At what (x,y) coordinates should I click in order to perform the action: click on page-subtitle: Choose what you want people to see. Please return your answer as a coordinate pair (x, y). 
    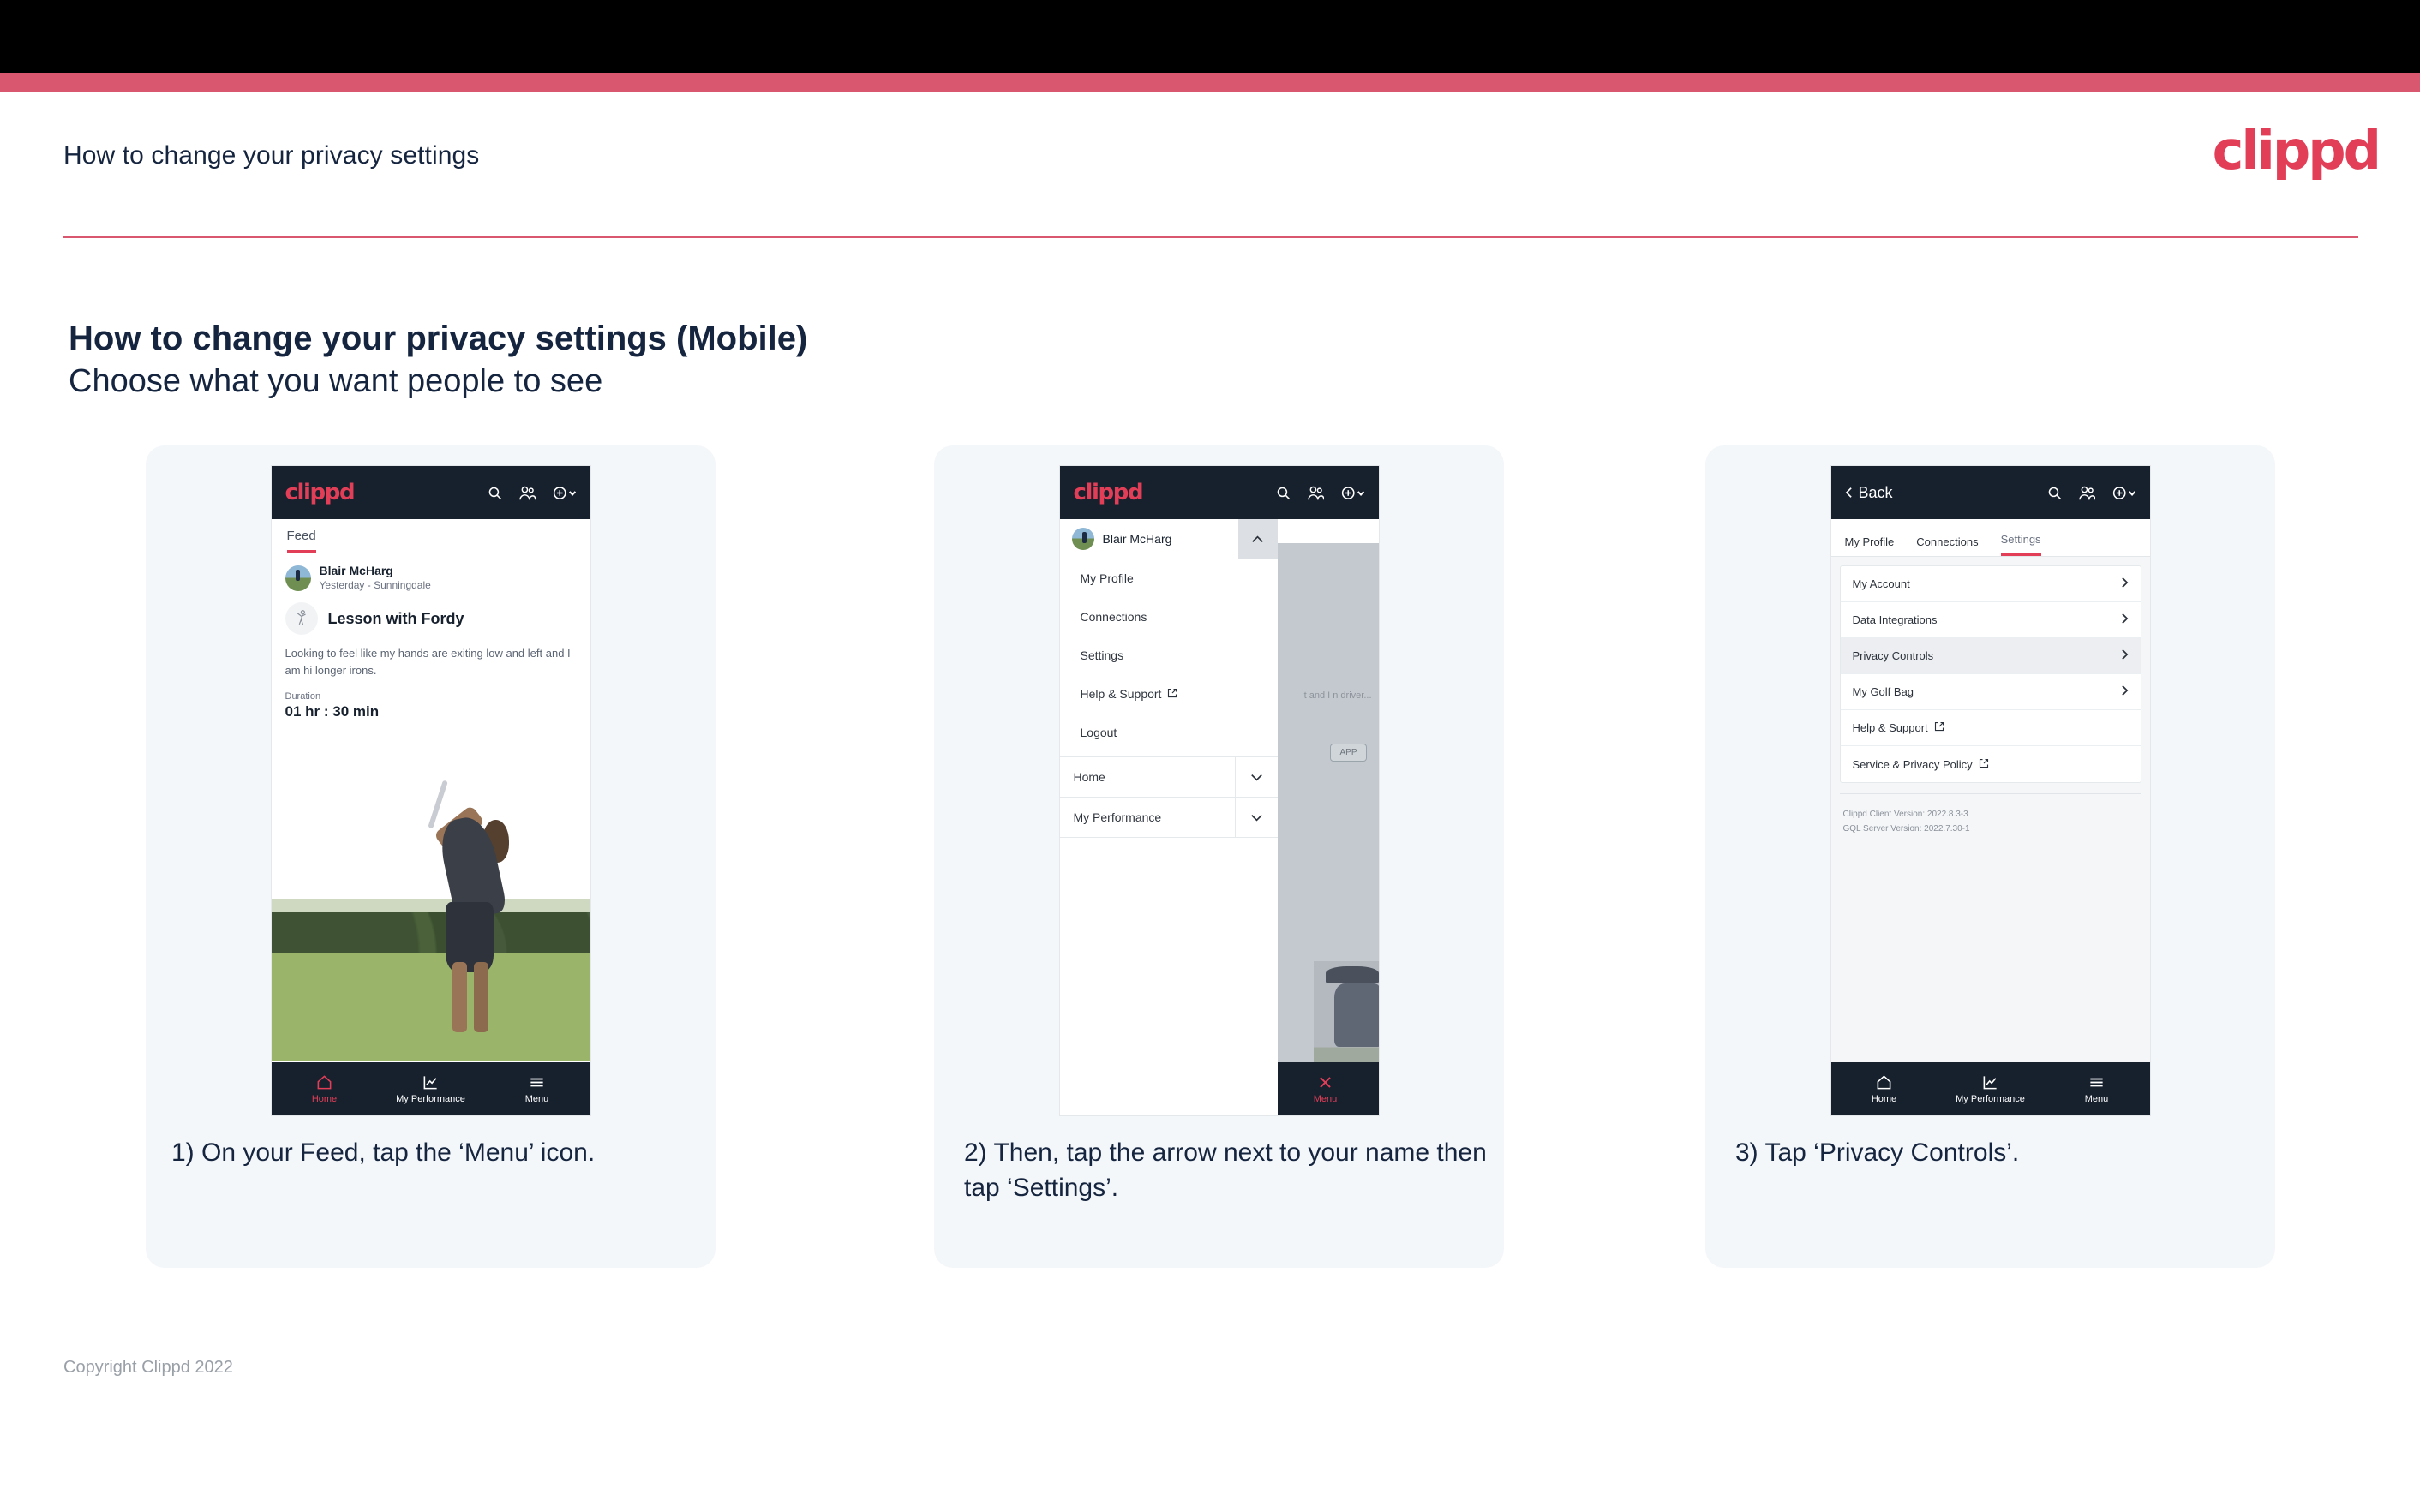
    Looking at the image, I should click on (336, 381).